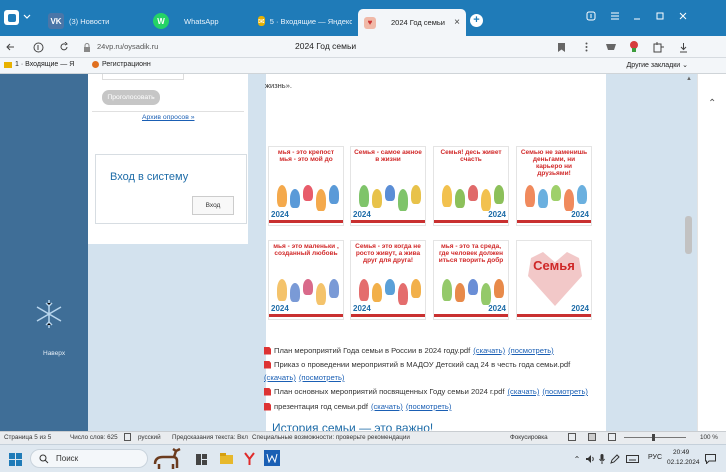 The width and height of the screenshot is (726, 472). What do you see at coordinates (418, 22) in the screenshot?
I see `tab-label: 2024 Год семьи` at bounding box center [418, 22].